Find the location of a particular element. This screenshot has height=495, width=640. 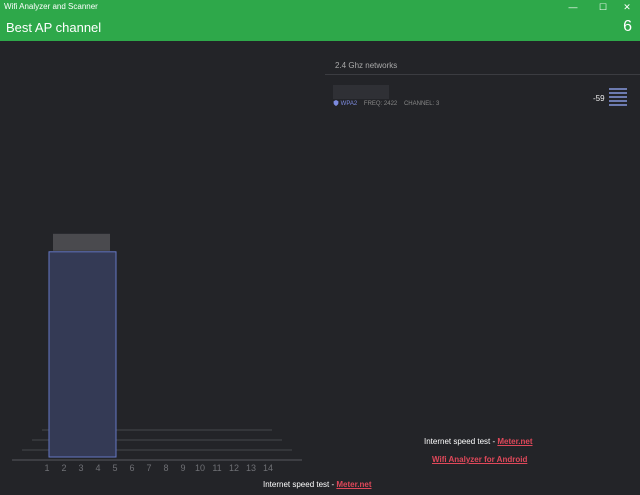

channel-tick-label: 6 is located at coordinates (131, 468).